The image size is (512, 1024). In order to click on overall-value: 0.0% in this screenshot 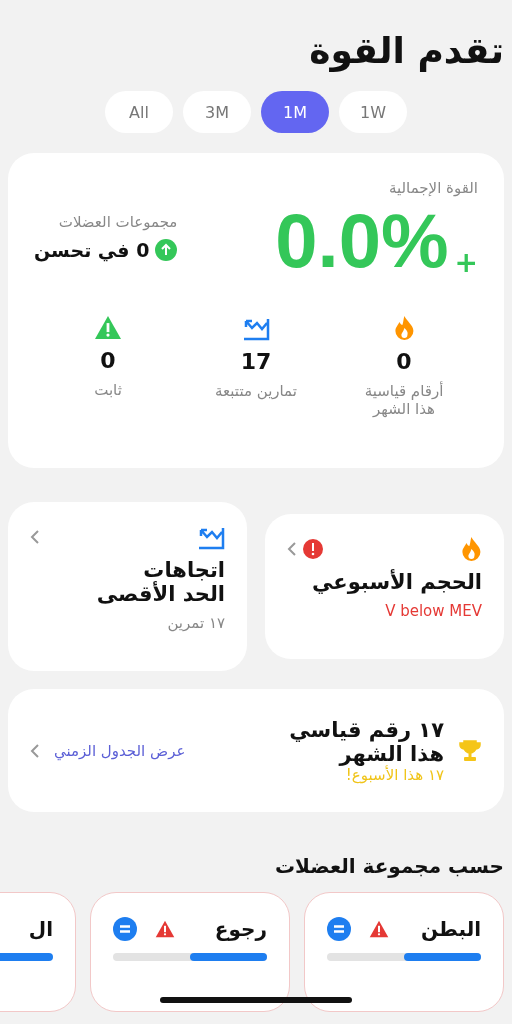, I will do `click(362, 241)`.